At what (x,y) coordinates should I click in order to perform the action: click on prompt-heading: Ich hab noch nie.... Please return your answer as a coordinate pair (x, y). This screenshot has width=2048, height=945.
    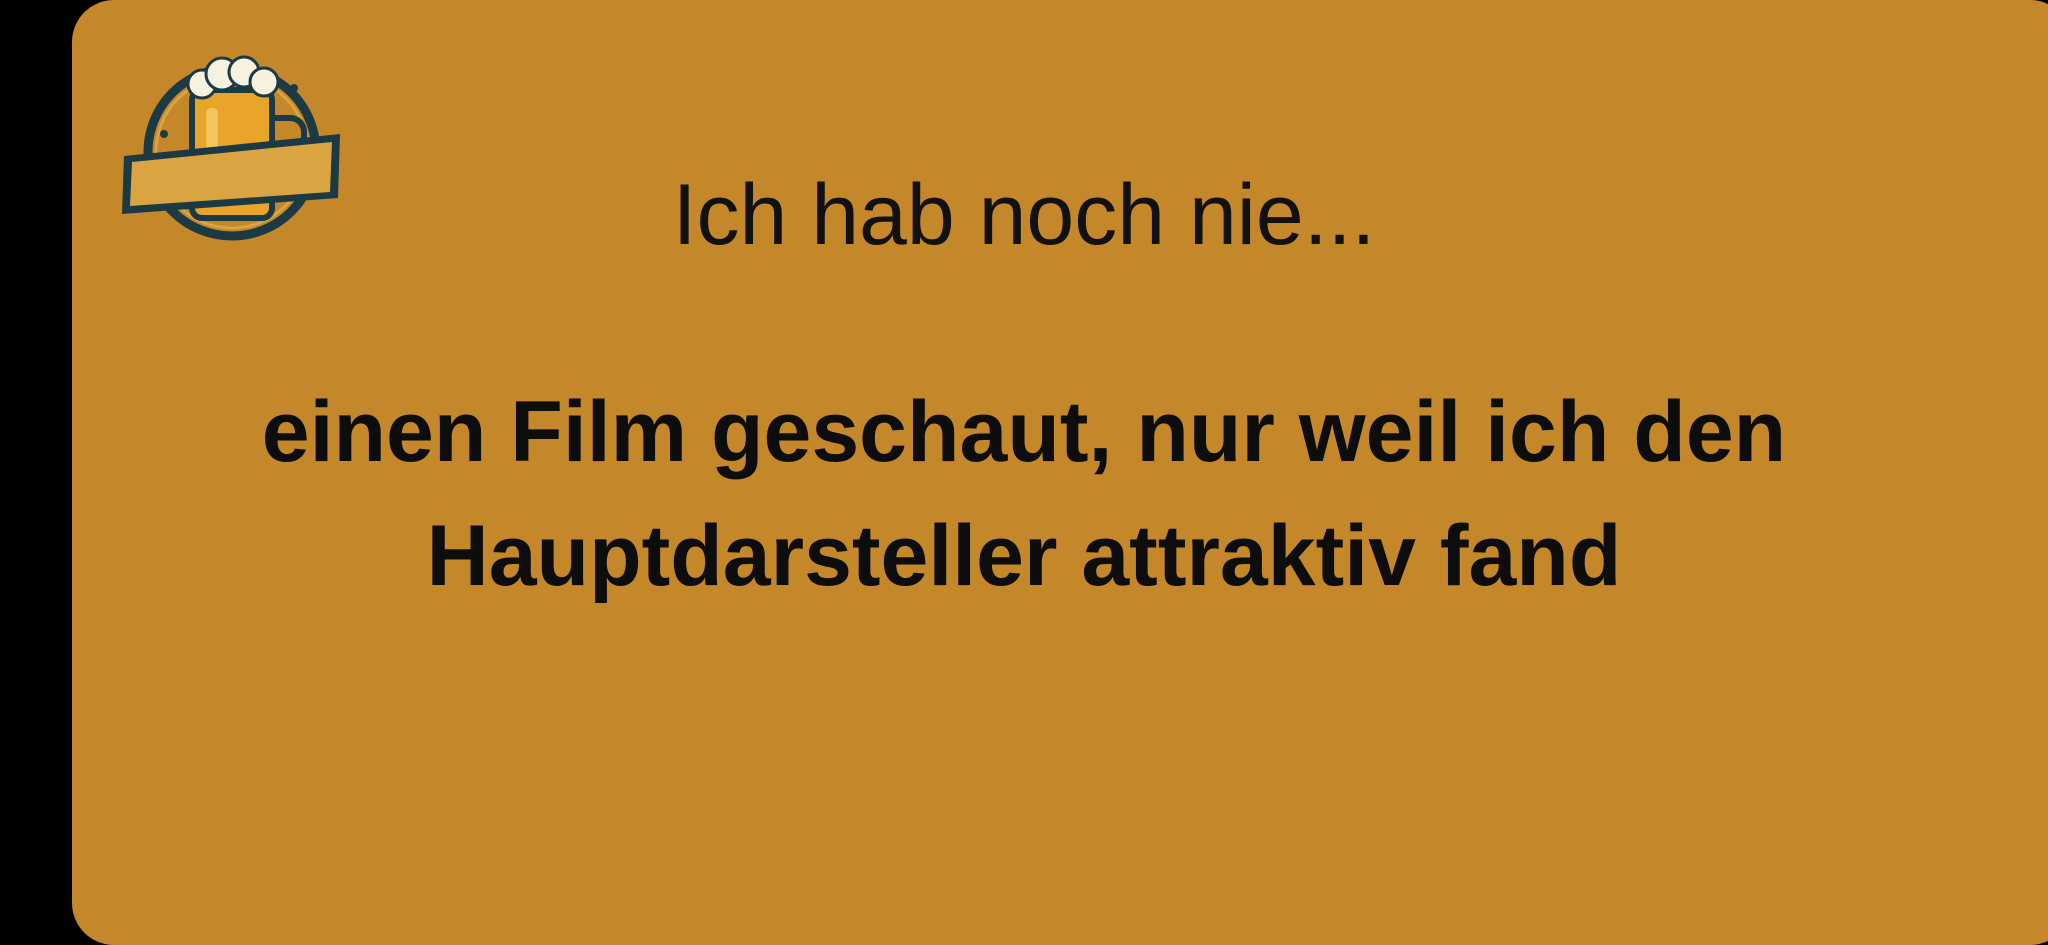
    Looking at the image, I should click on (1024, 215).